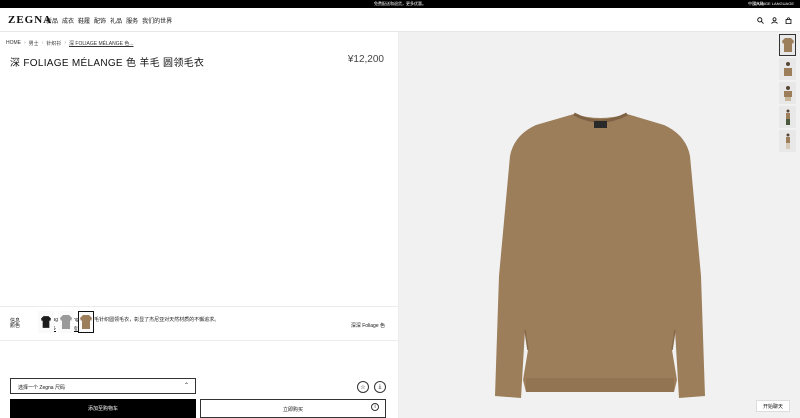  I want to click on selected-color-name: 深深 Foliage 色, so click(367, 326).